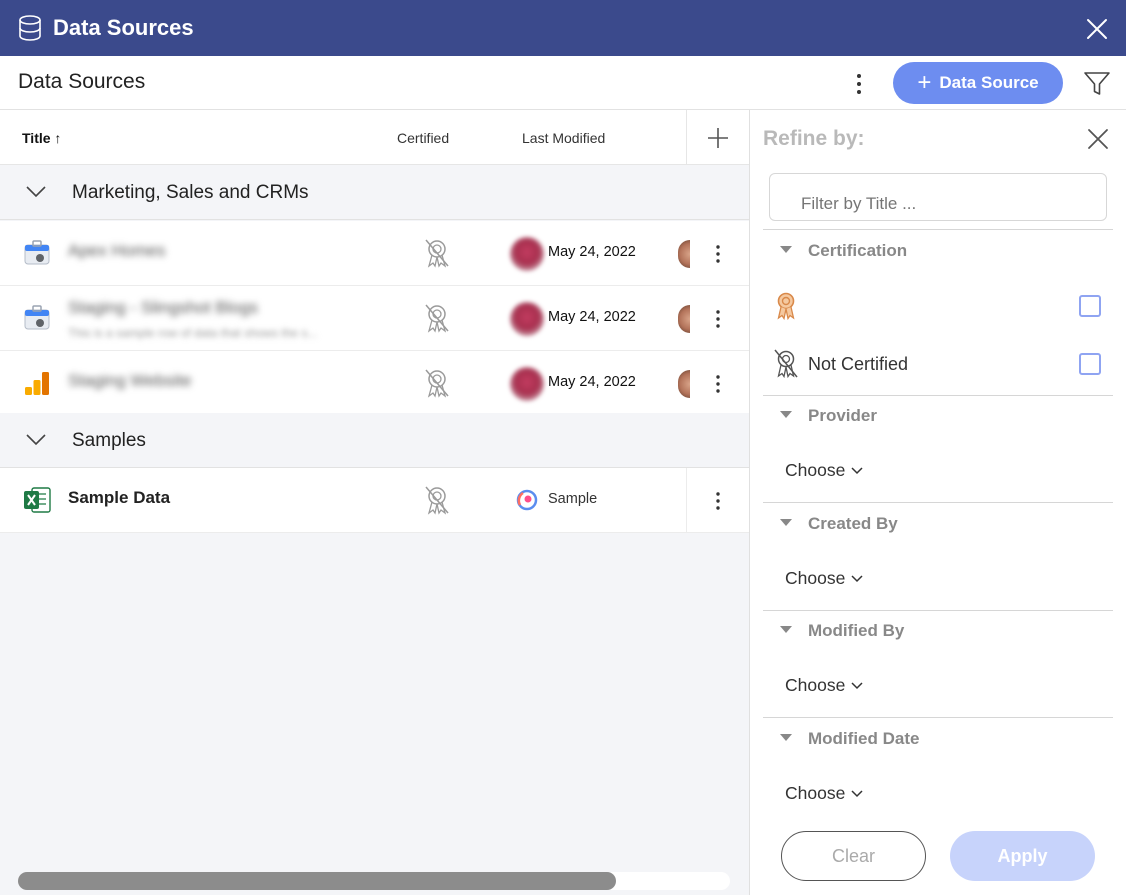 Image resolution: width=1126 pixels, height=895 pixels. I want to click on add-data-source-button: + Data Source, so click(978, 83).